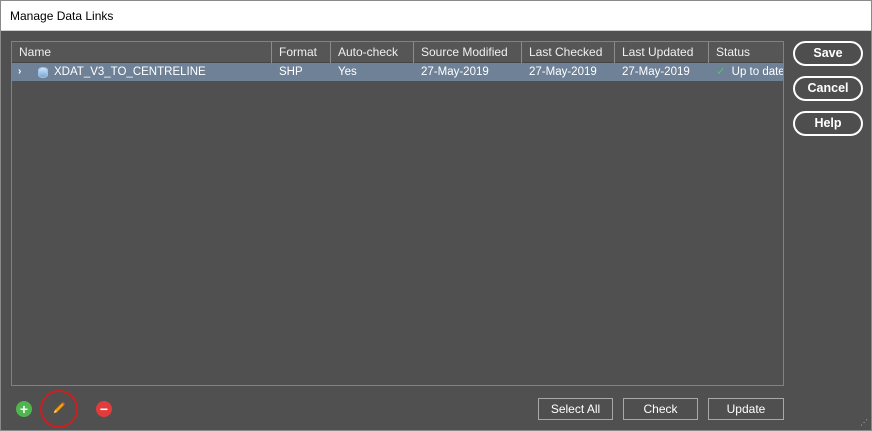 The height and width of the screenshot is (431, 872). Describe the element at coordinates (291, 72) in the screenshot. I see `cell-format: SHP` at that location.